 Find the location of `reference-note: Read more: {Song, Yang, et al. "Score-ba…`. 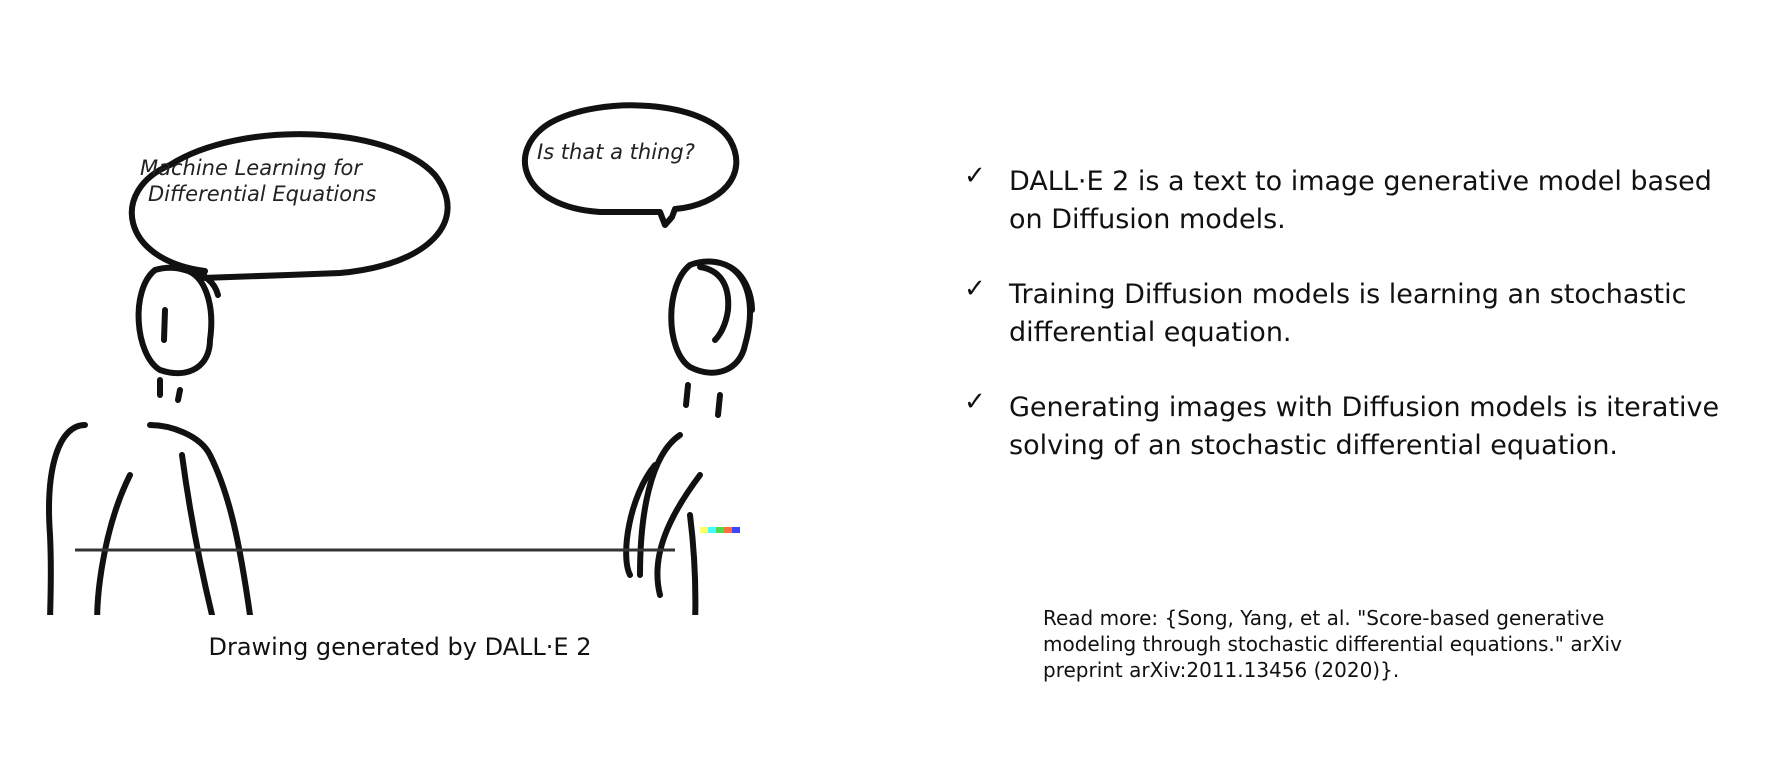

reference-note: Read more: {Song, Yang, et al. "Score-ba… is located at coordinates (1332, 644).